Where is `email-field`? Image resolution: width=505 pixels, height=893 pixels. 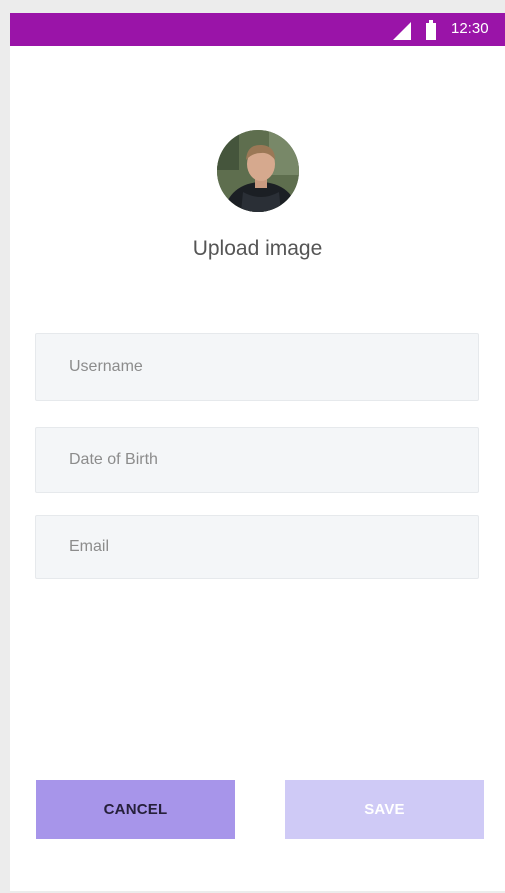
email-field is located at coordinates (257, 547).